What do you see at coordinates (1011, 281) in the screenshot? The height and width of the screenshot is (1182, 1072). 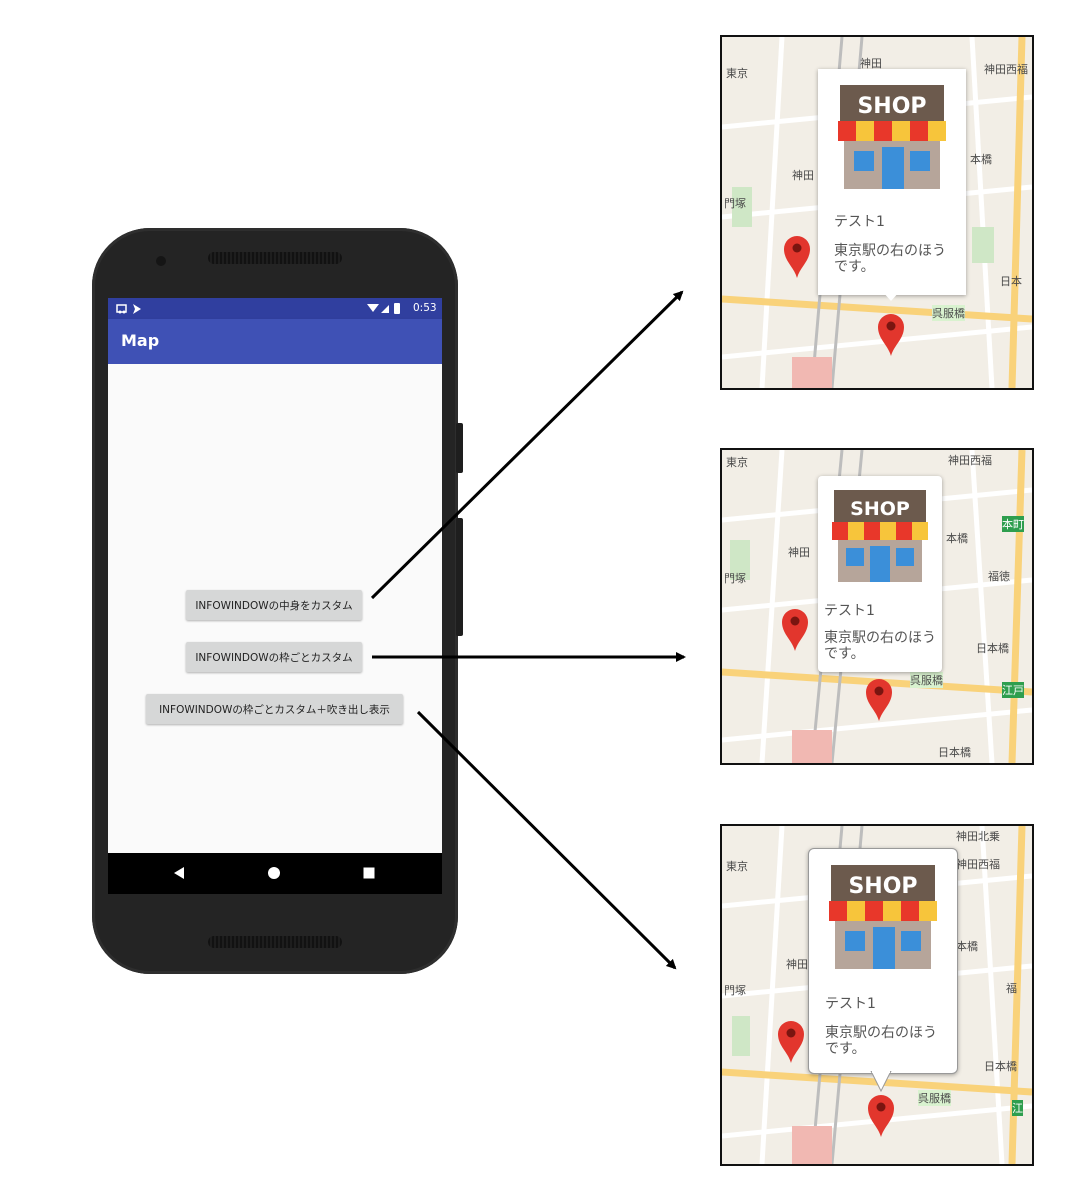 I see `map-label: 日本` at bounding box center [1011, 281].